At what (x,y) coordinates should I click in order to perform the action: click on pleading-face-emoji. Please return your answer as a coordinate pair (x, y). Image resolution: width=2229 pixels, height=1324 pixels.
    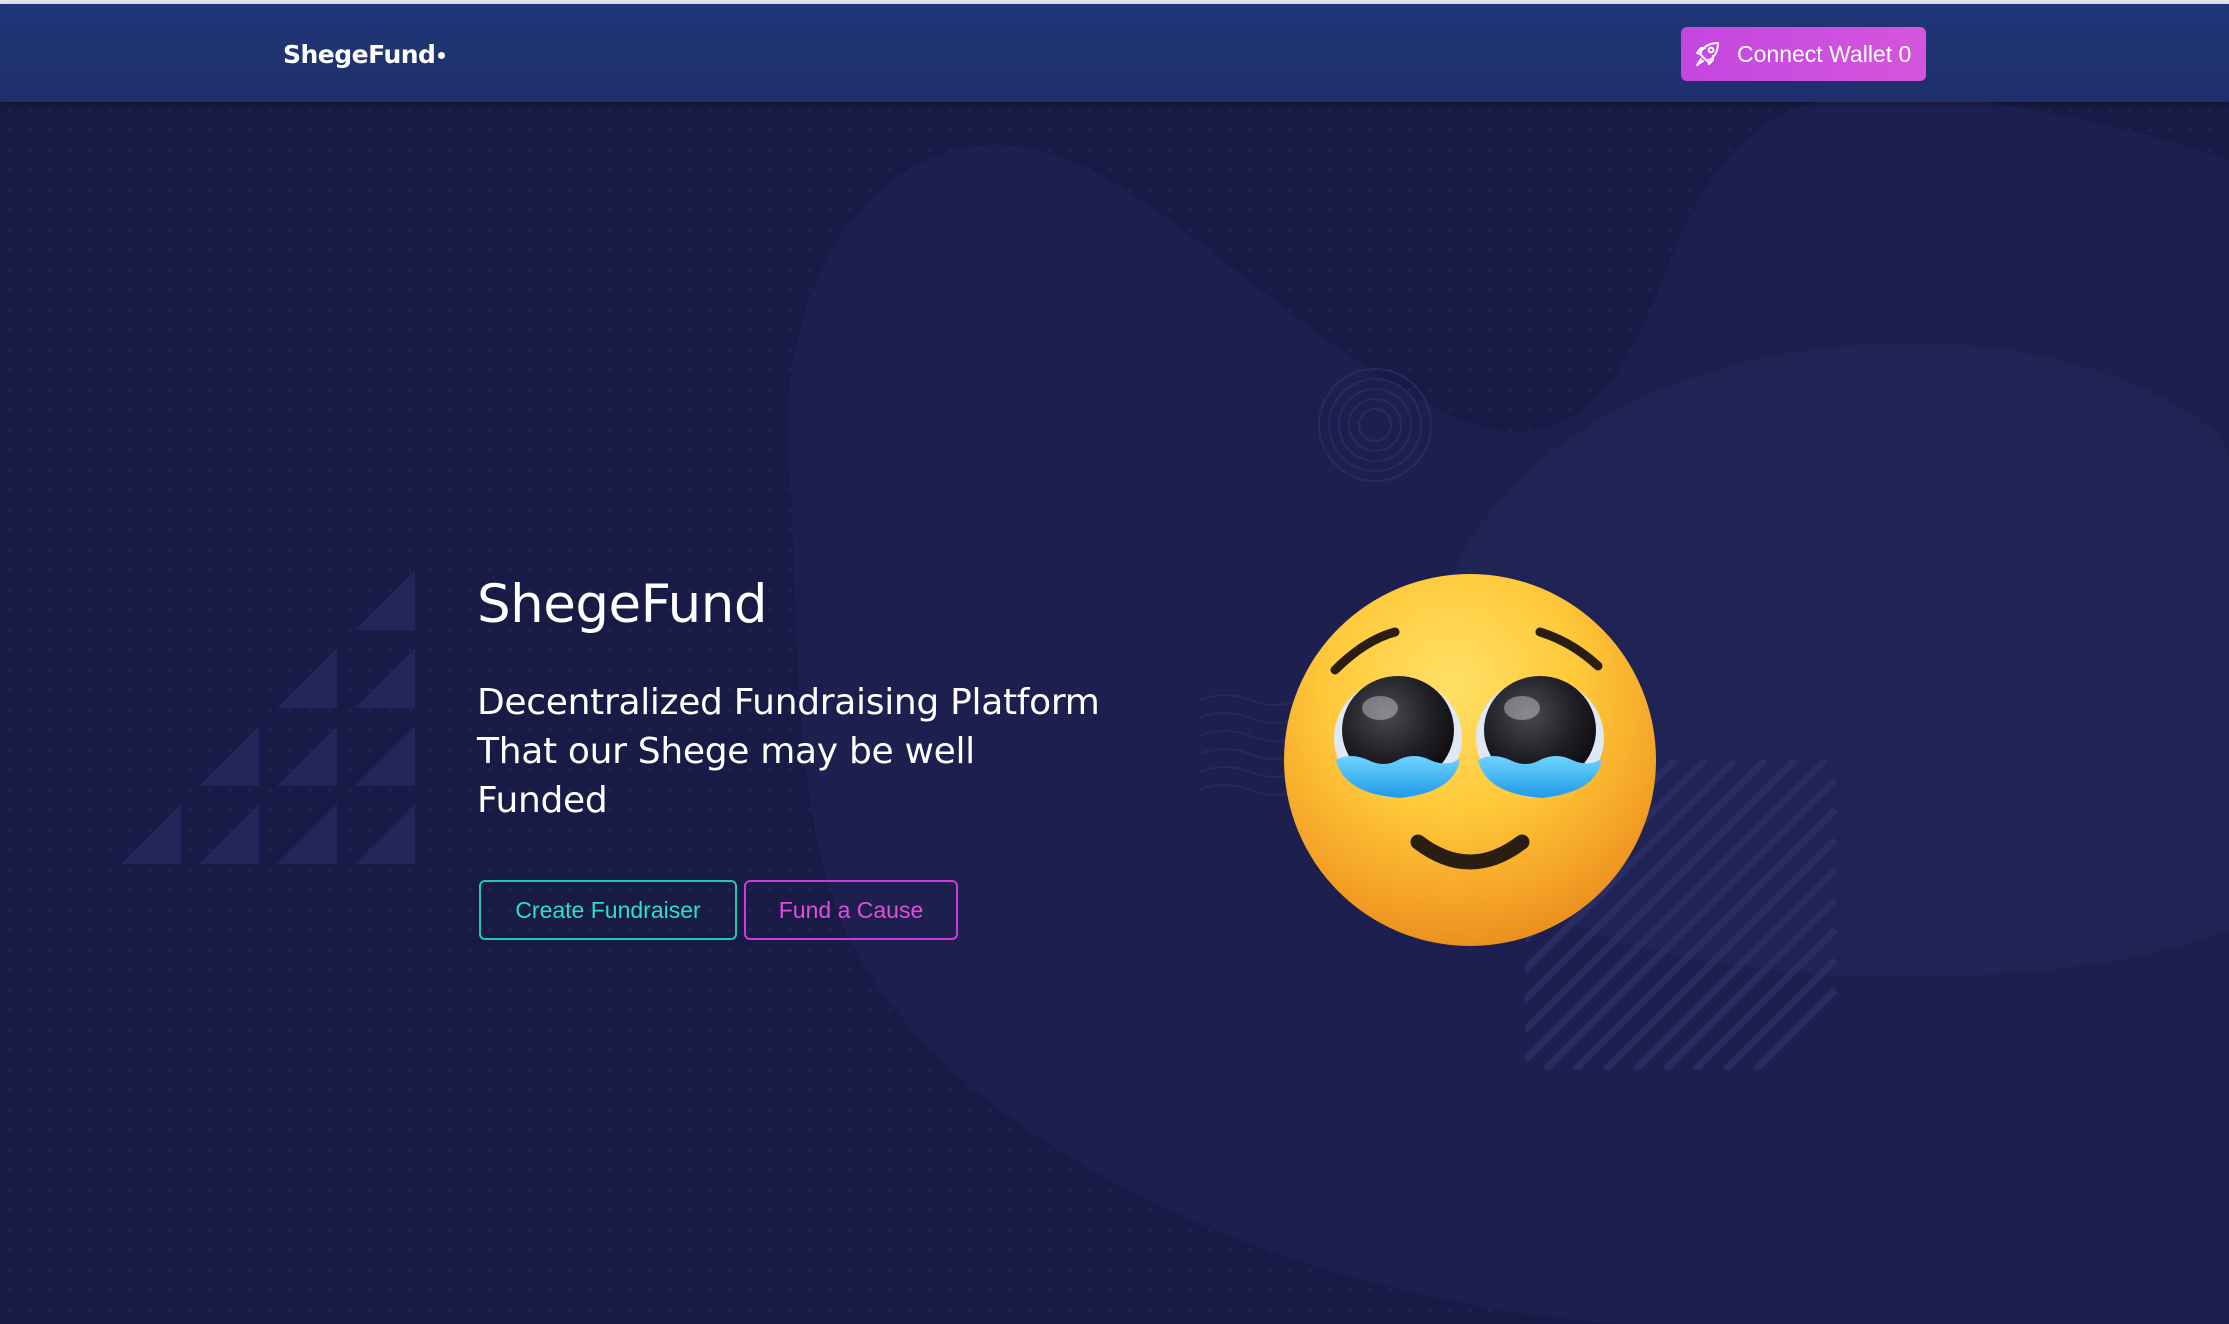
    Looking at the image, I should click on (1470, 760).